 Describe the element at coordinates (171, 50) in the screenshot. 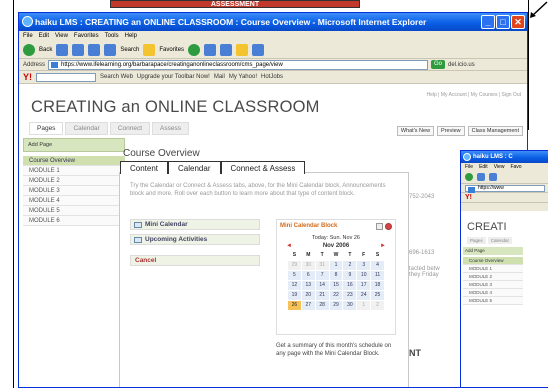

I see `favorites-label: Favorites` at that location.